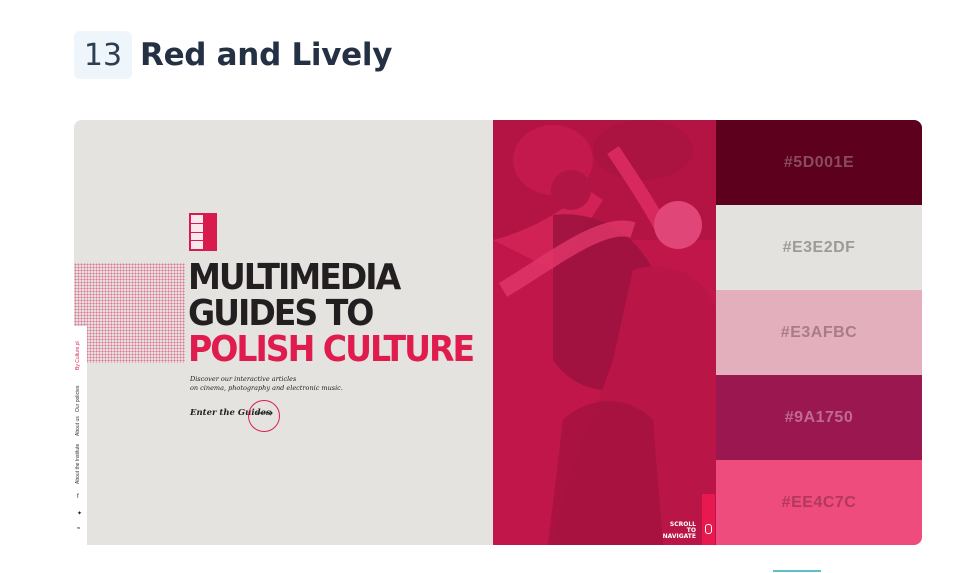  What do you see at coordinates (708, 529) in the screenshot?
I see `mouse-icon` at bounding box center [708, 529].